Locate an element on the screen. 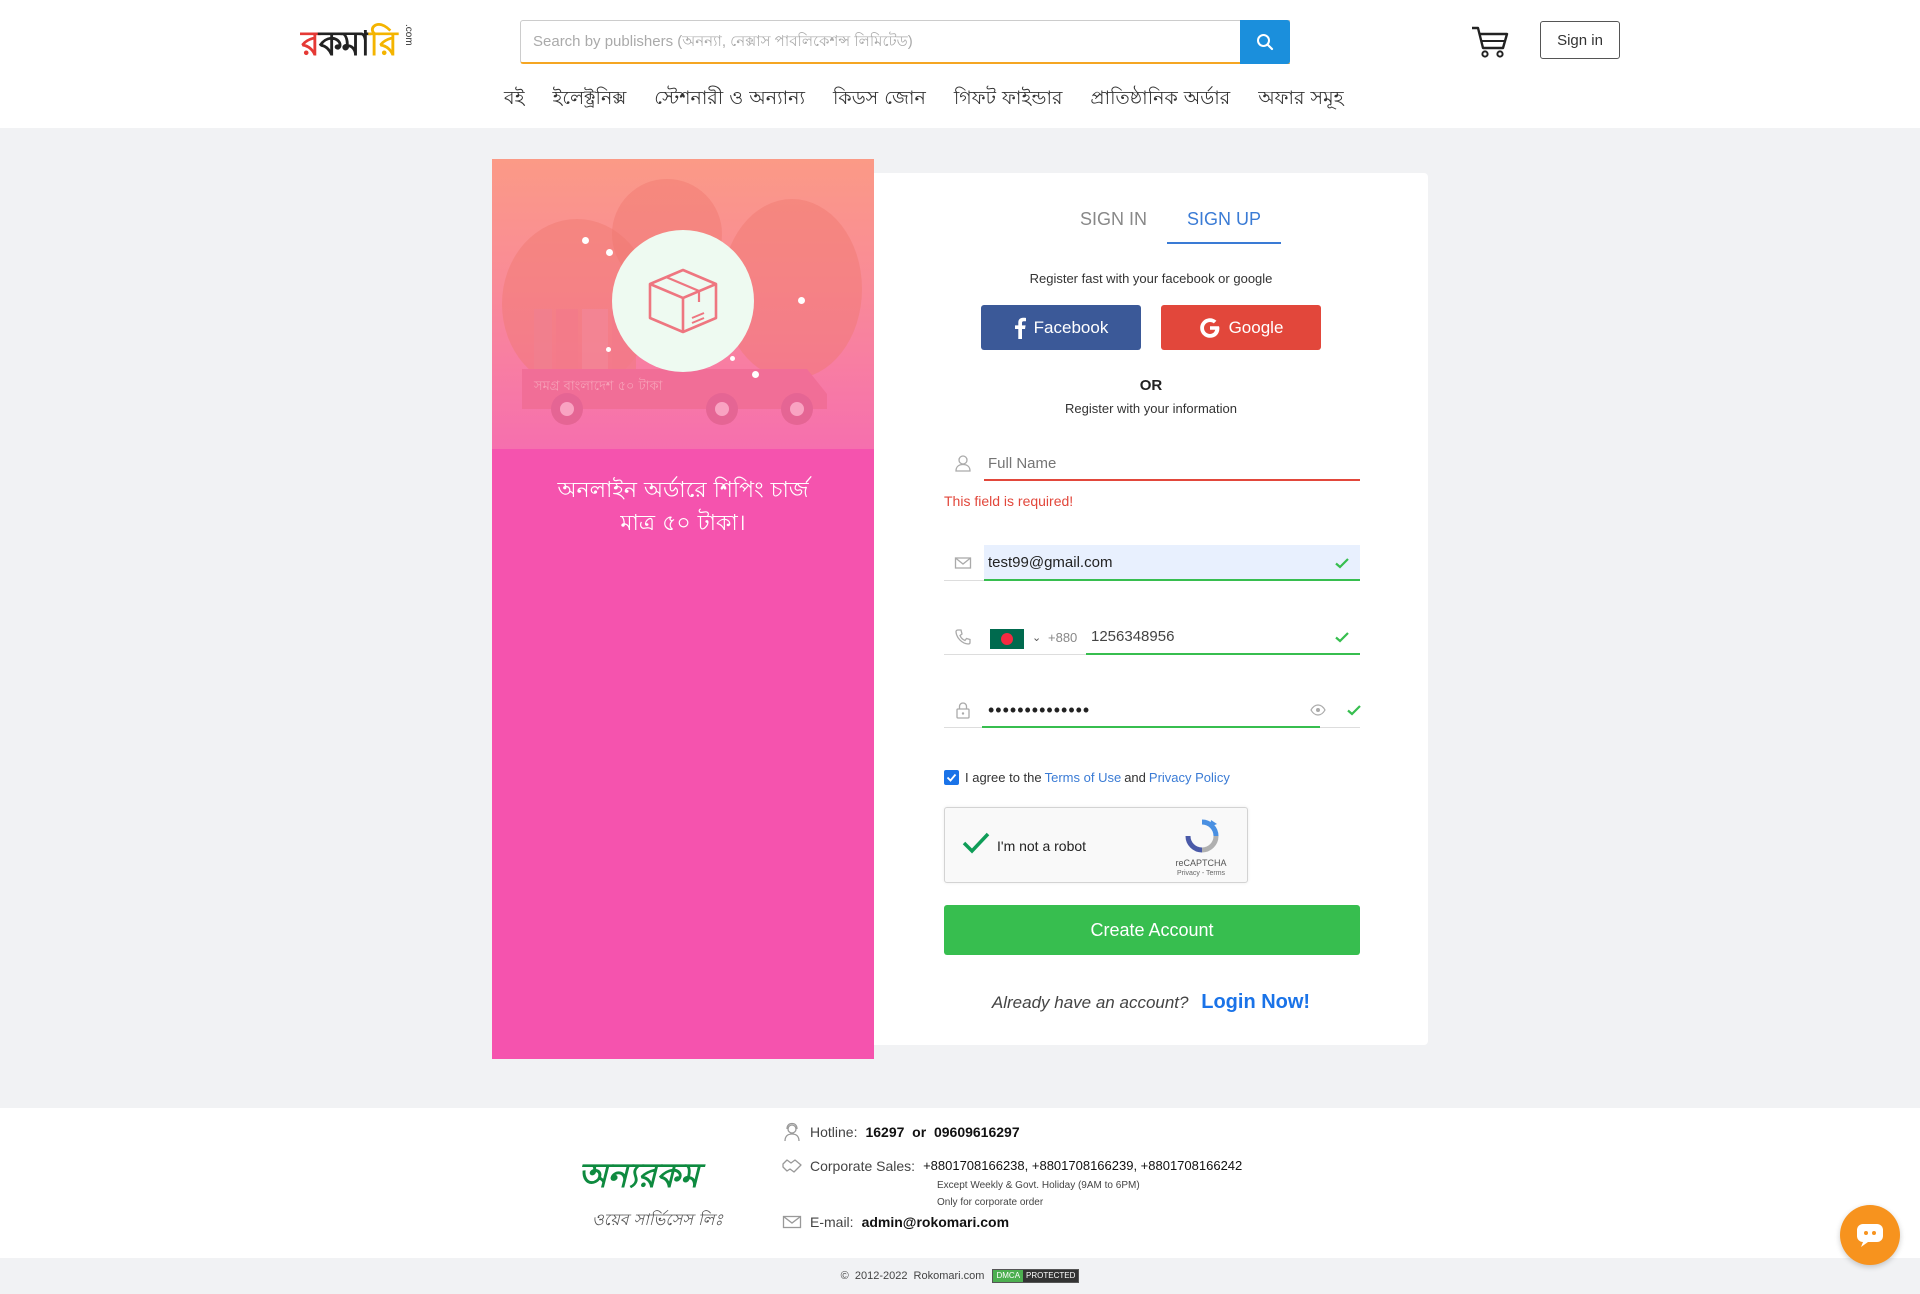 The image size is (1920, 1294). password-field: •••••••••••••• is located at coordinates (1152, 710).